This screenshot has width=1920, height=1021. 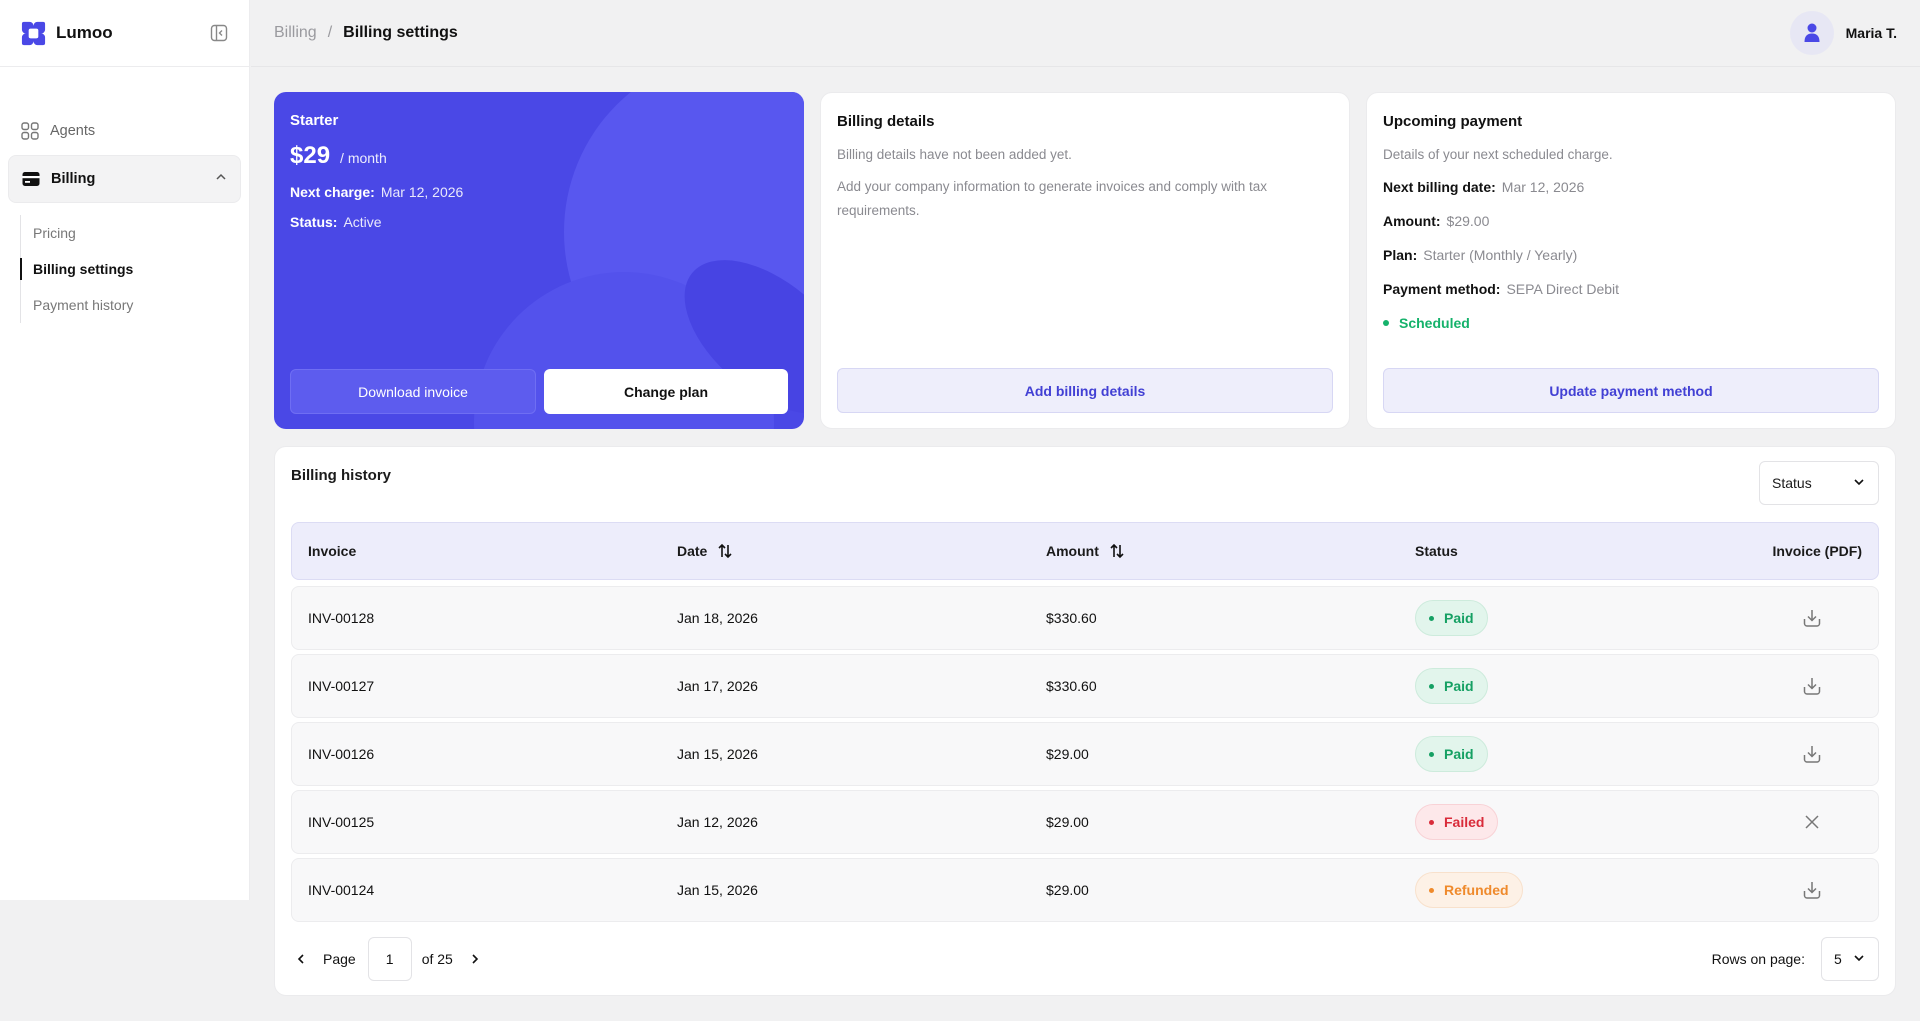 What do you see at coordinates (1543, 187) in the screenshot?
I see `next-billing-date-value: Mar 12, 2026` at bounding box center [1543, 187].